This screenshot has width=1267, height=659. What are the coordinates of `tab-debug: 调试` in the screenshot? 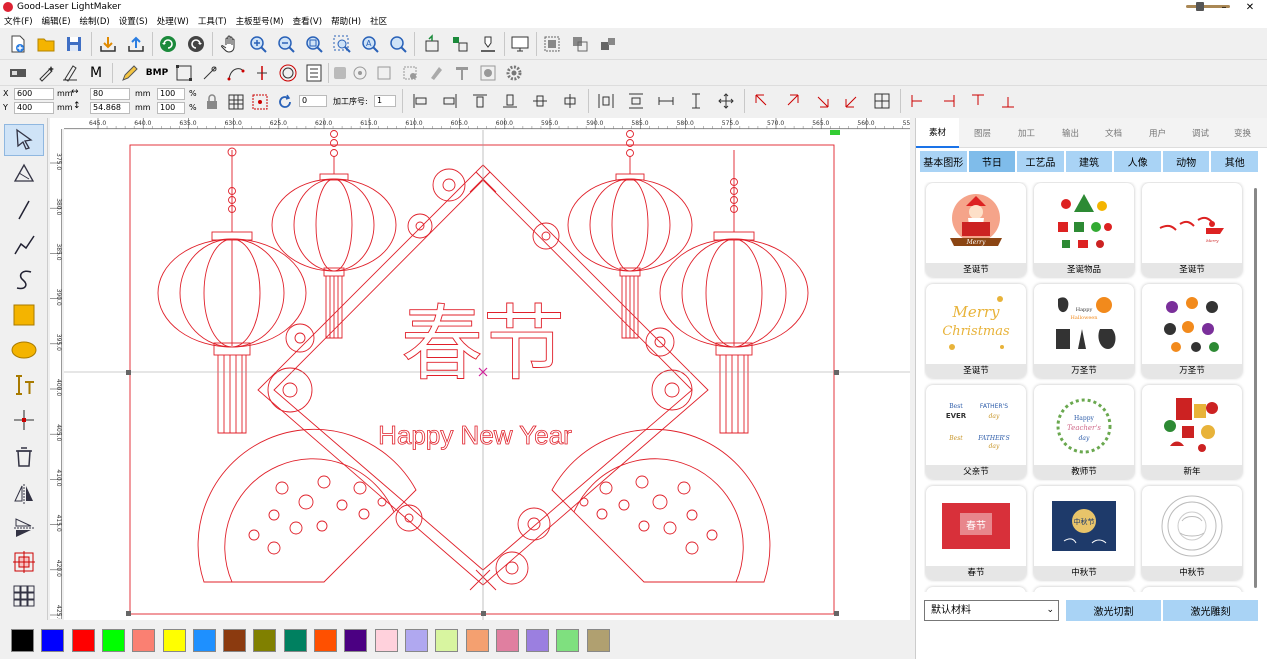 It's located at (1200, 133).